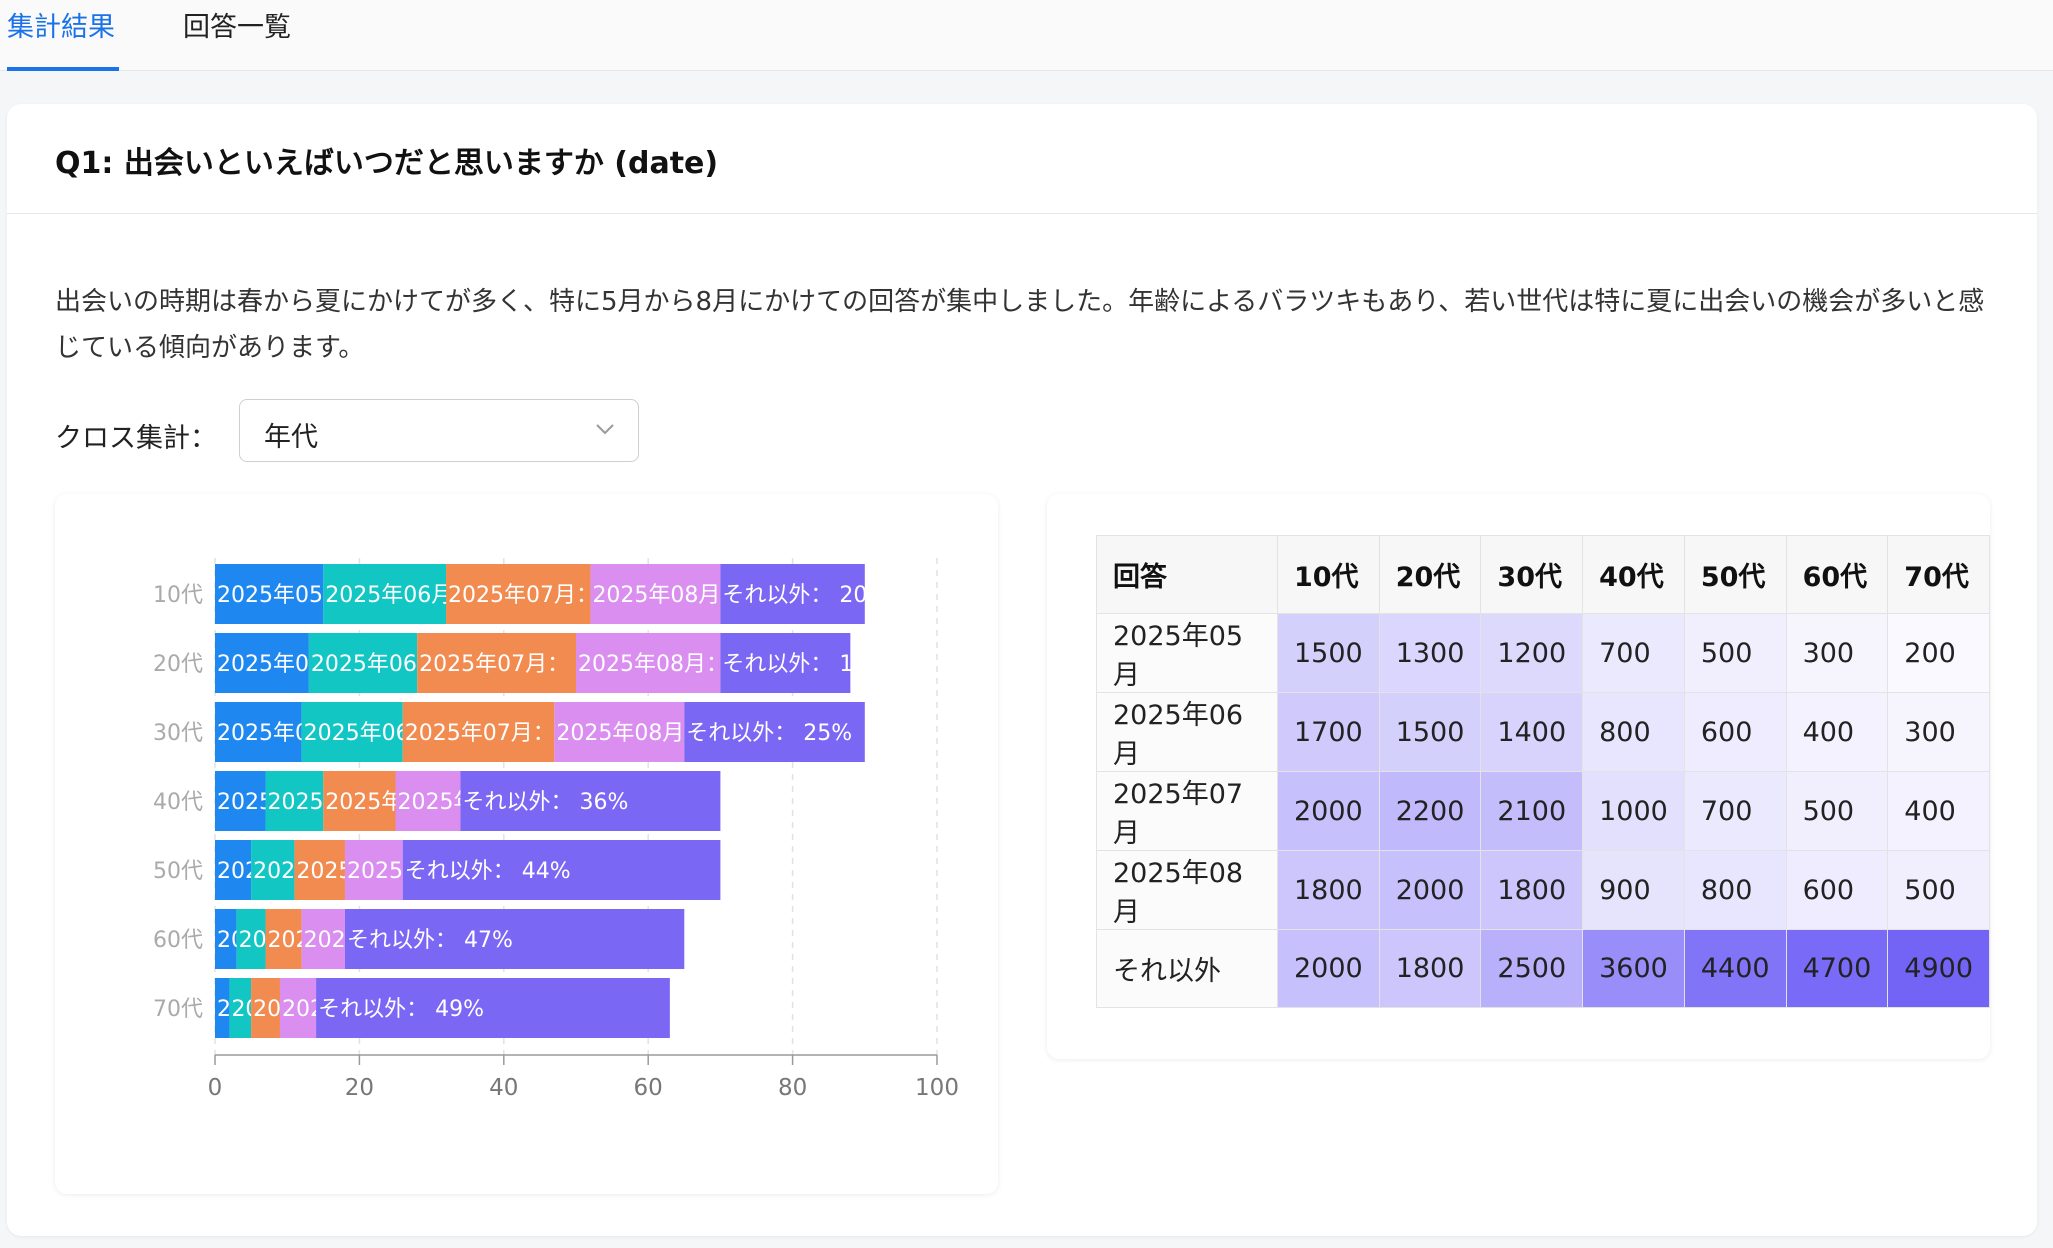 The height and width of the screenshot is (1248, 2053). I want to click on x-tick-label: 0, so click(215, 1088).